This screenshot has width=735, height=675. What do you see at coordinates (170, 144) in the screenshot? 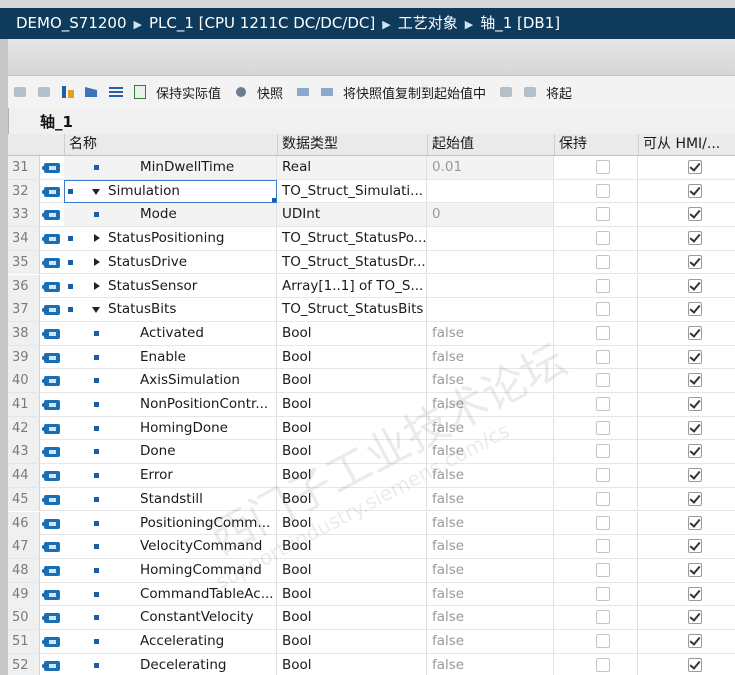
I see `header-name: 名称` at bounding box center [170, 144].